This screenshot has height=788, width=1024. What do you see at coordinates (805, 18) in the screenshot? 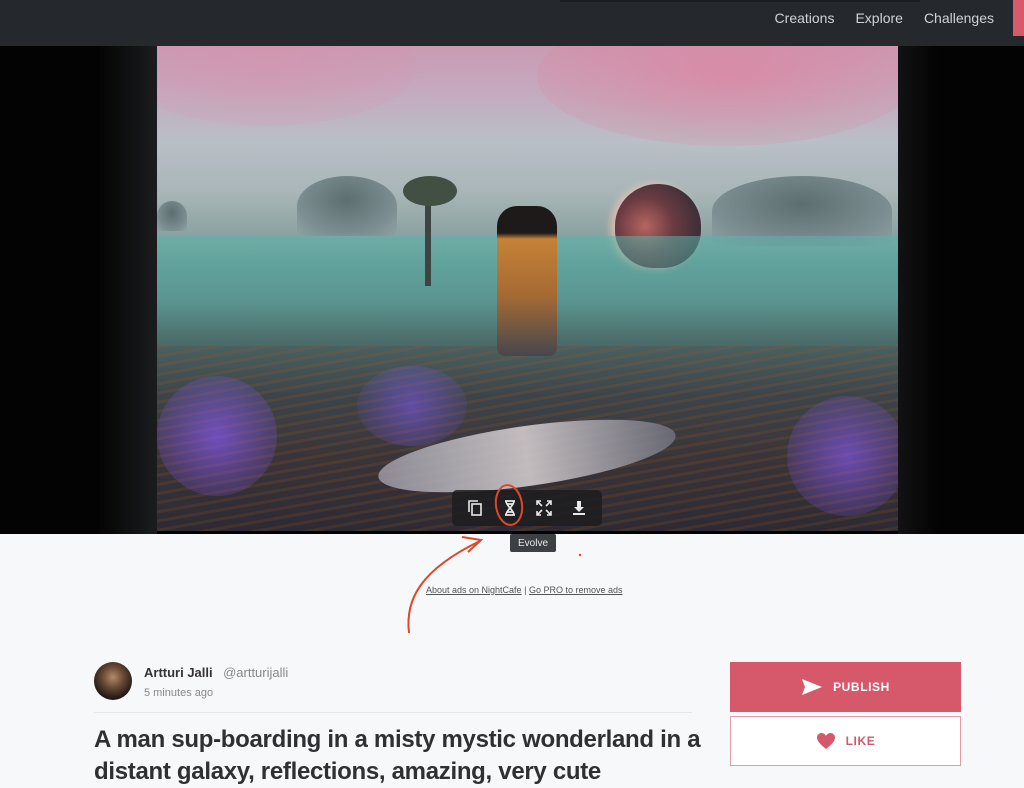
I see `nav-creations: Creations` at bounding box center [805, 18].